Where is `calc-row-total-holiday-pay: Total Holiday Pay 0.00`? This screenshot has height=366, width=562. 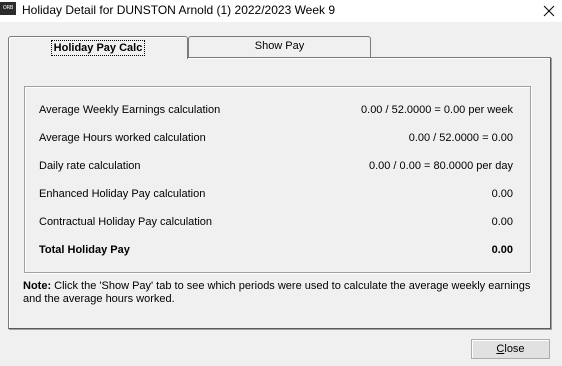
calc-row-total-holiday-pay: Total Holiday Pay 0.00 is located at coordinates (276, 252).